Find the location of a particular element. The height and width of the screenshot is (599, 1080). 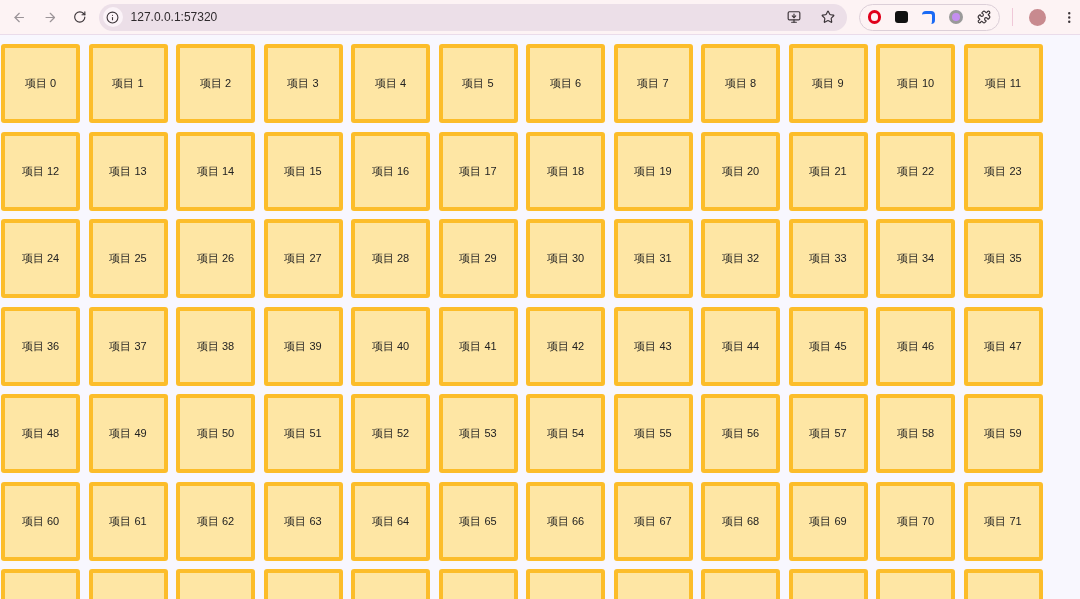

item-label: 项目 32 is located at coordinates (740, 259).